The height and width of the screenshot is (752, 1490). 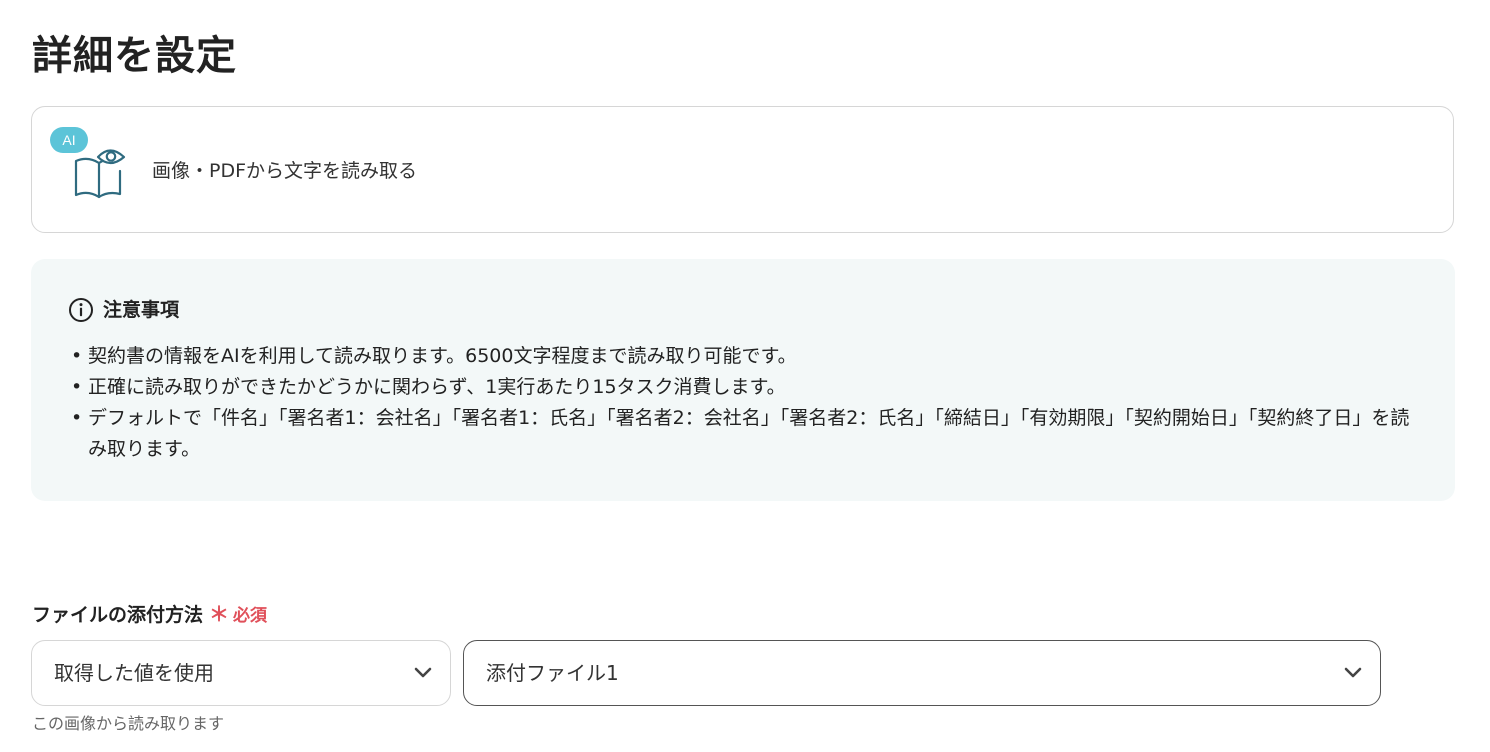 What do you see at coordinates (134, 56) in the screenshot?
I see `page-title: 詳細を設定` at bounding box center [134, 56].